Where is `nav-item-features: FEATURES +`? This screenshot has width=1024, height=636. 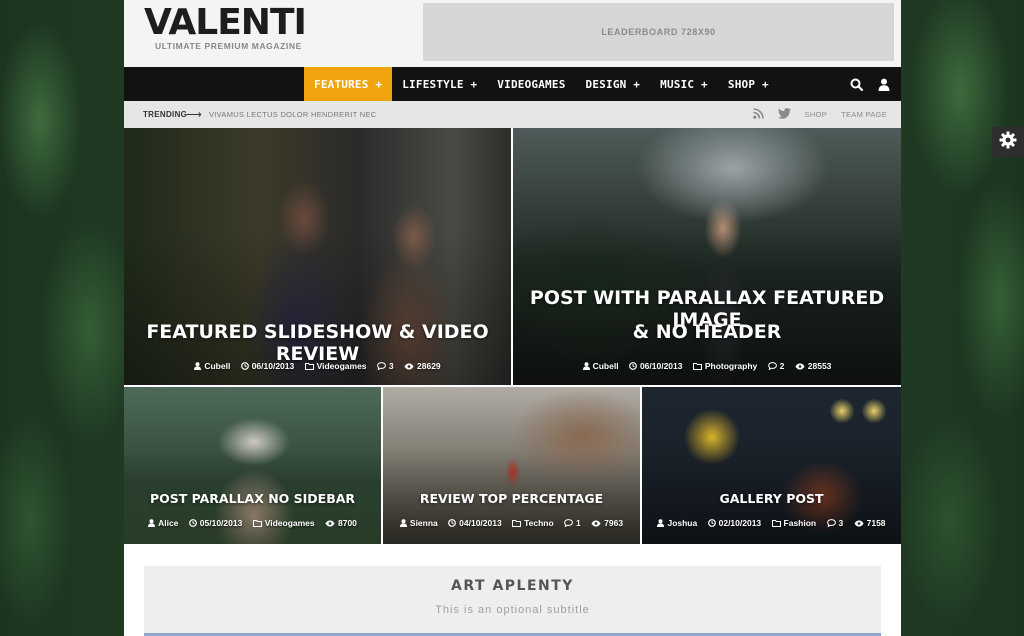 nav-item-features: FEATURES + is located at coordinates (348, 84).